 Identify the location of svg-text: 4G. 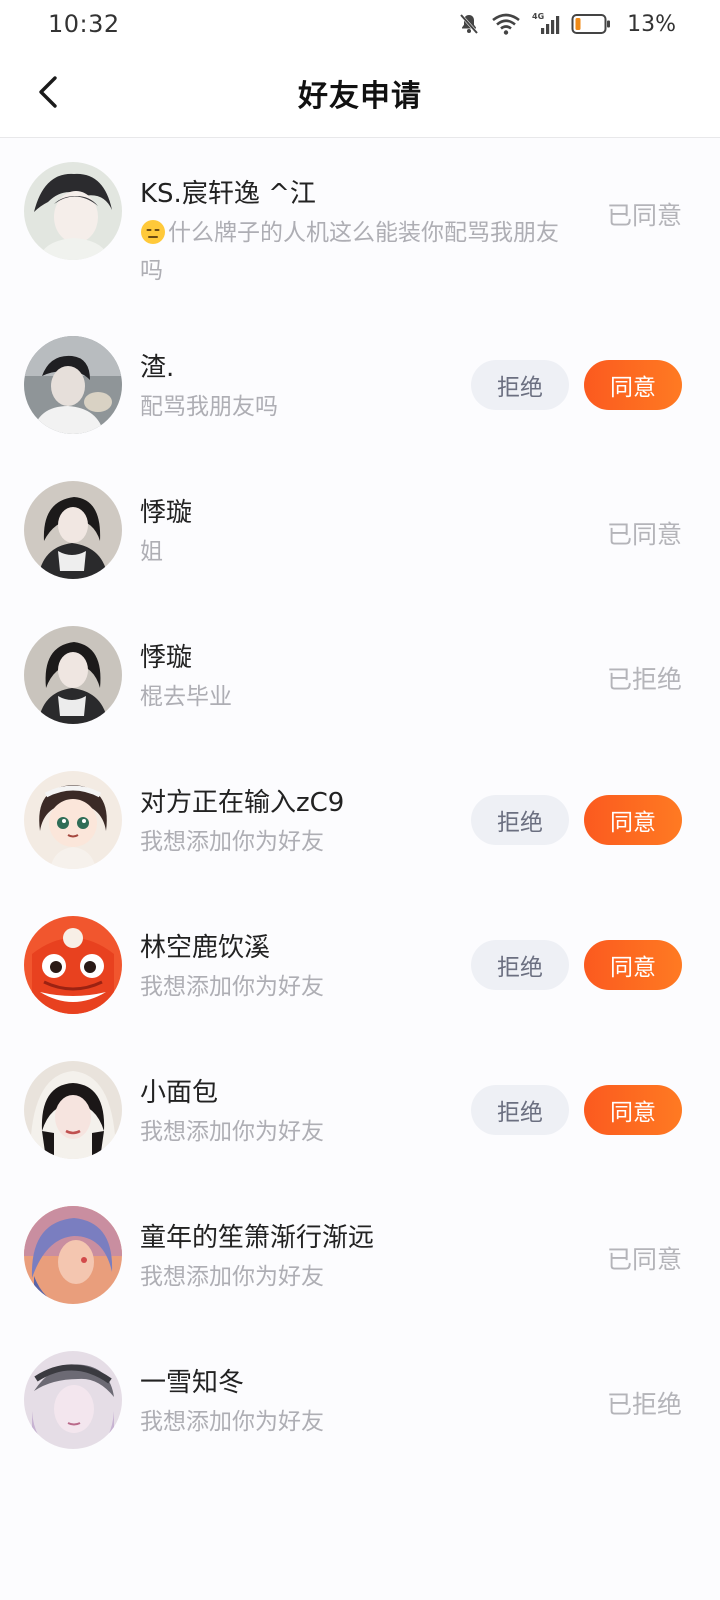
(538, 16).